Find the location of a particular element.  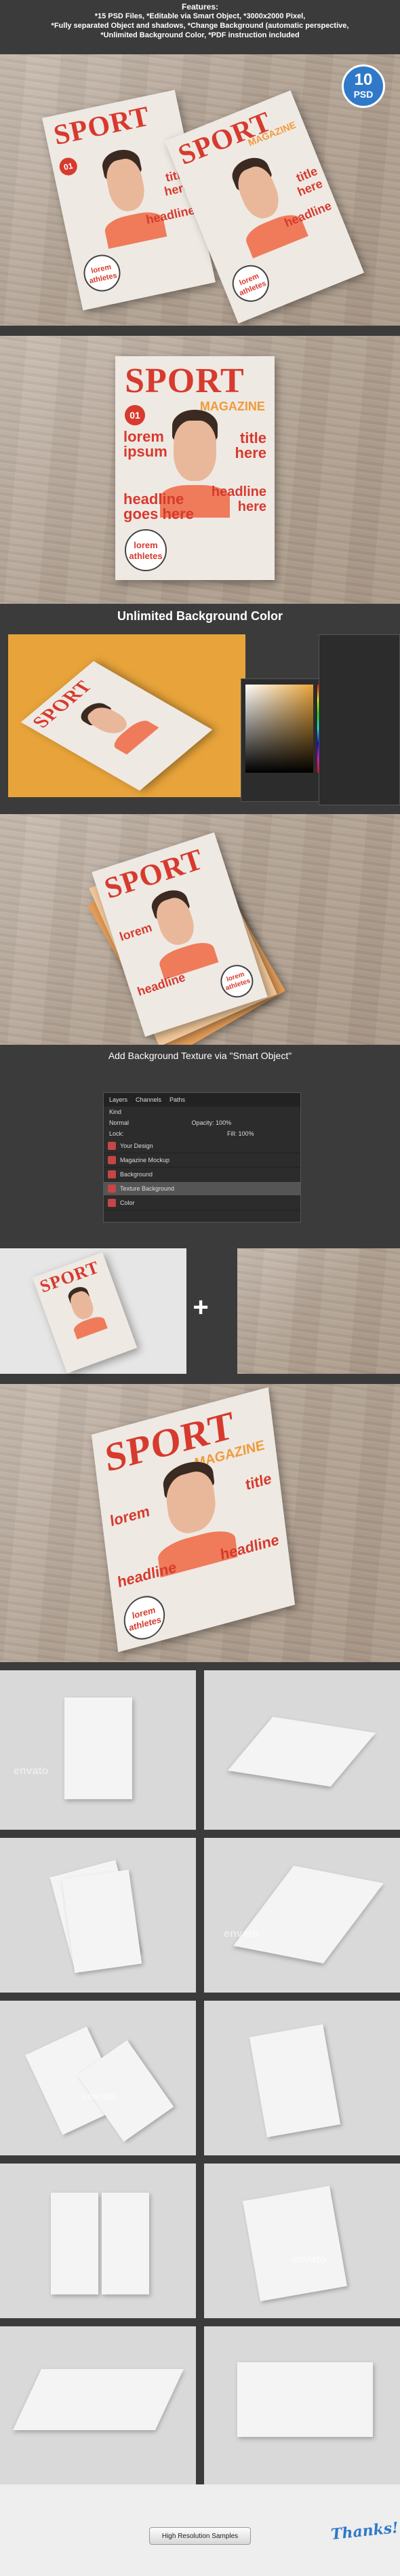

psd-count-badge: 10 PSD is located at coordinates (363, 86).